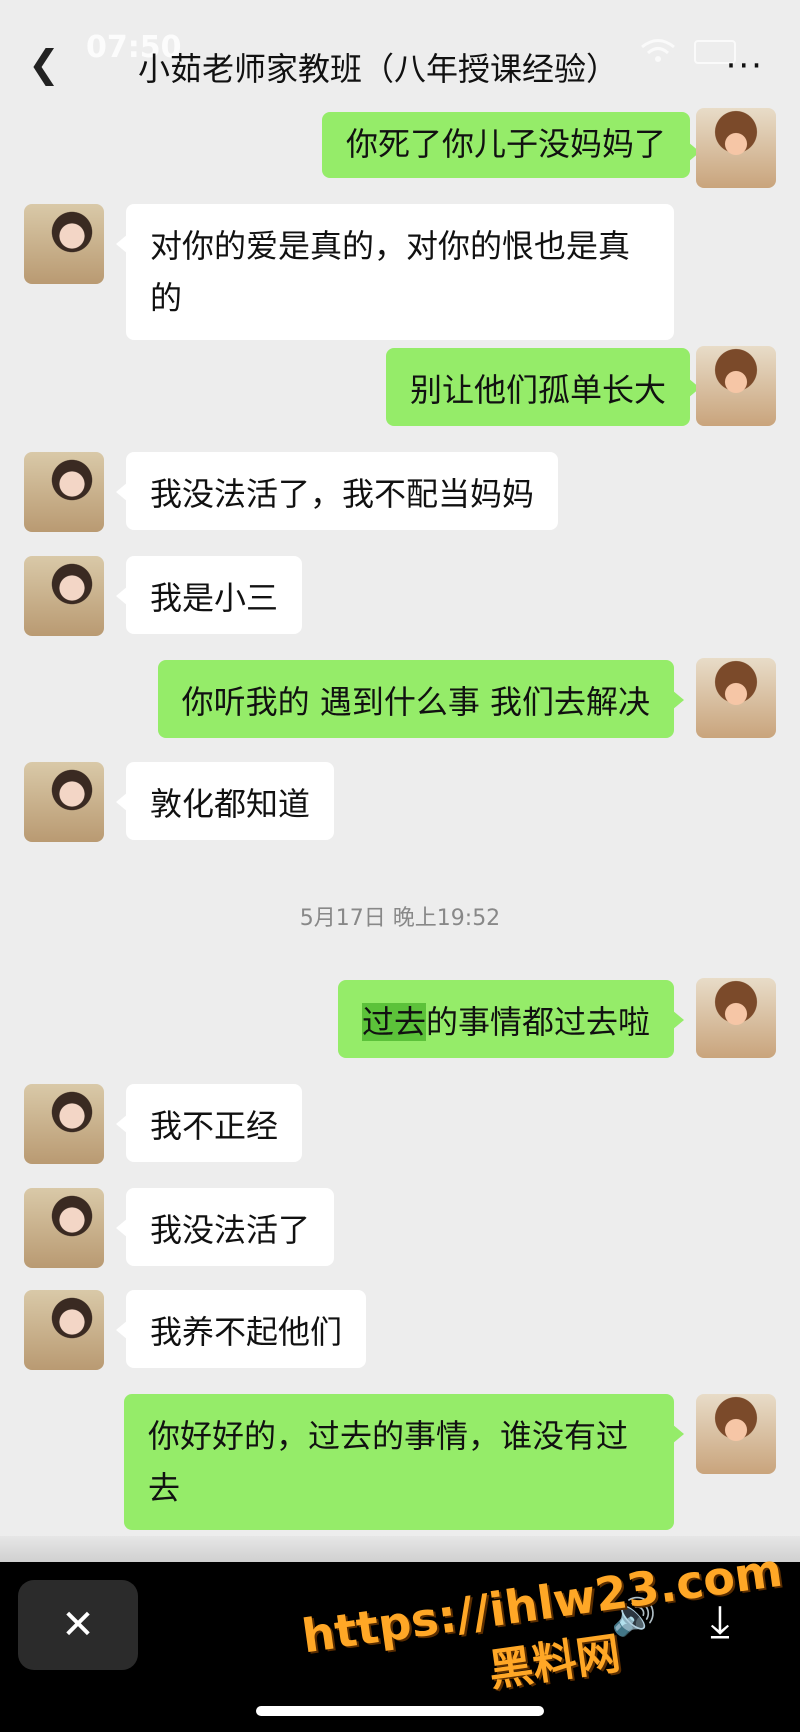  I want to click on message-received: 我养不起他们, so click(241, 1329).